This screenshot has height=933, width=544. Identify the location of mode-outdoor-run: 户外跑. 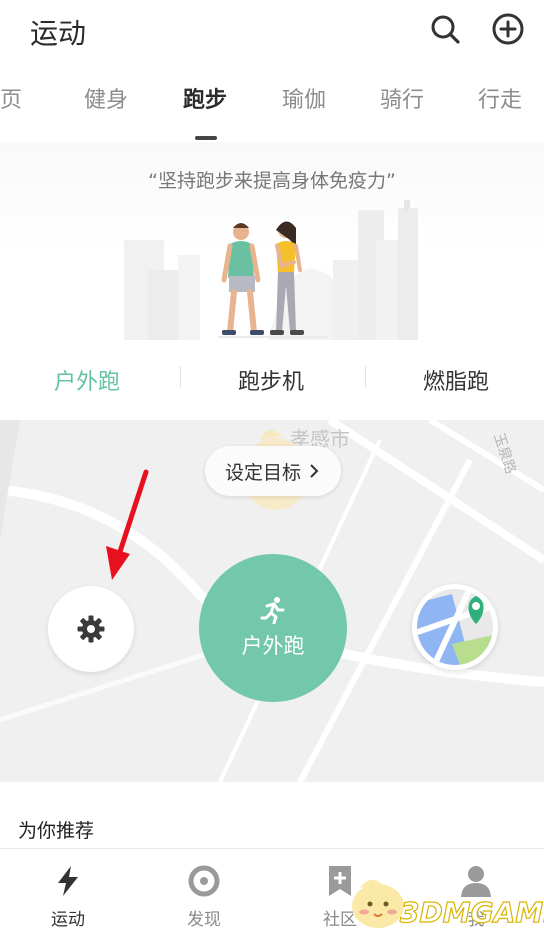
(87, 380).